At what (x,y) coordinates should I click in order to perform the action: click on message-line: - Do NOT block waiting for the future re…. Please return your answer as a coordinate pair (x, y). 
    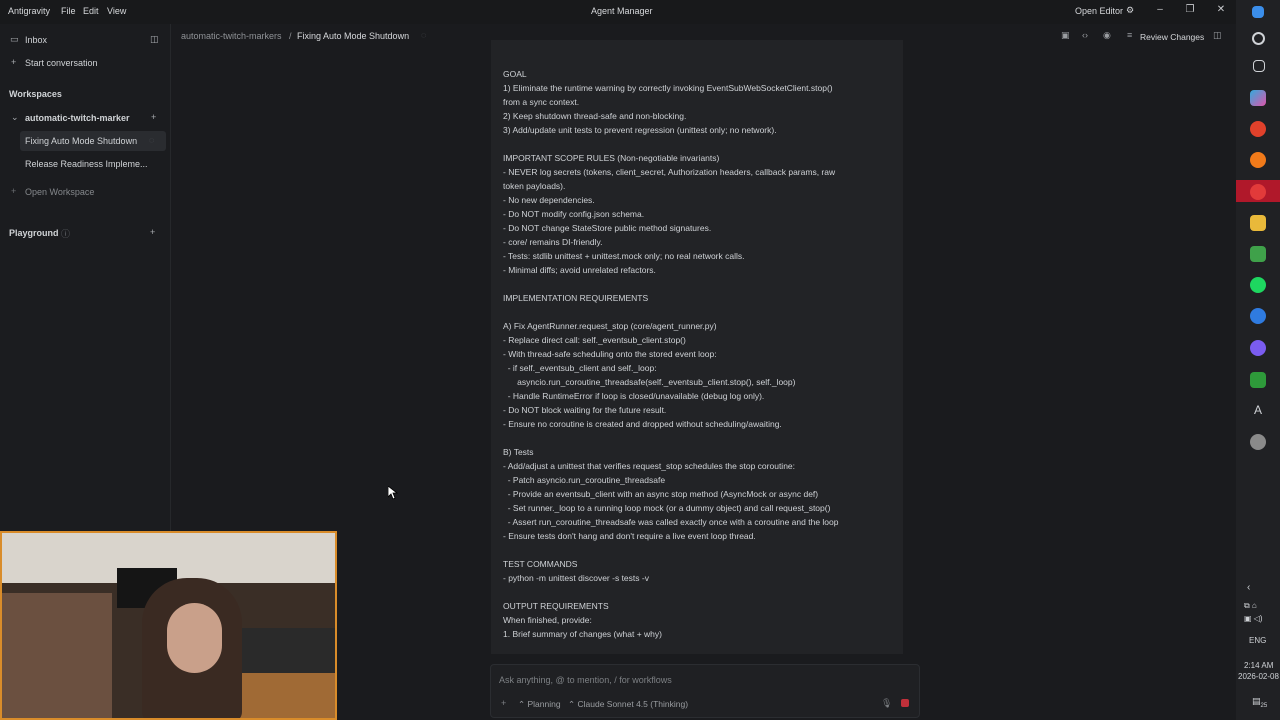
    Looking at the image, I should click on (585, 410).